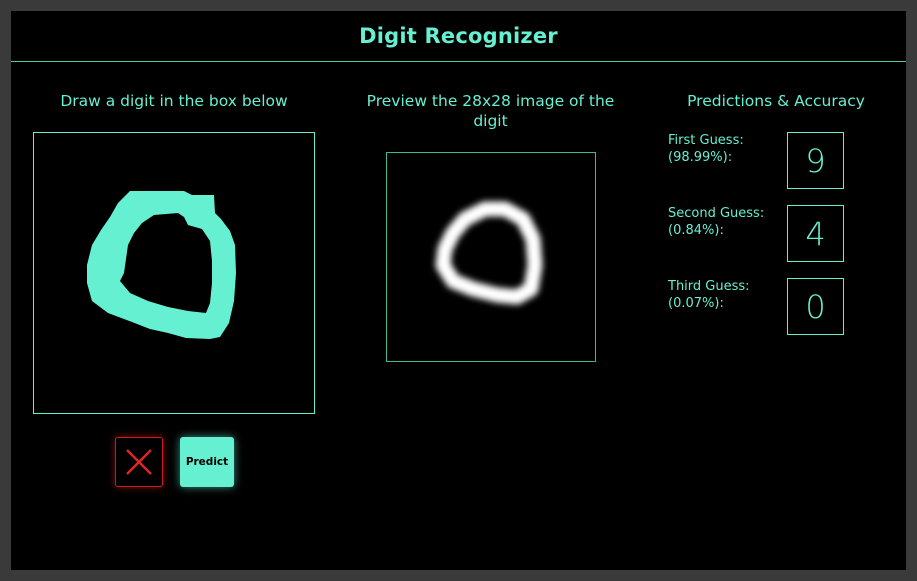  I want to click on app-title: Digit Recognizer, so click(458, 36).